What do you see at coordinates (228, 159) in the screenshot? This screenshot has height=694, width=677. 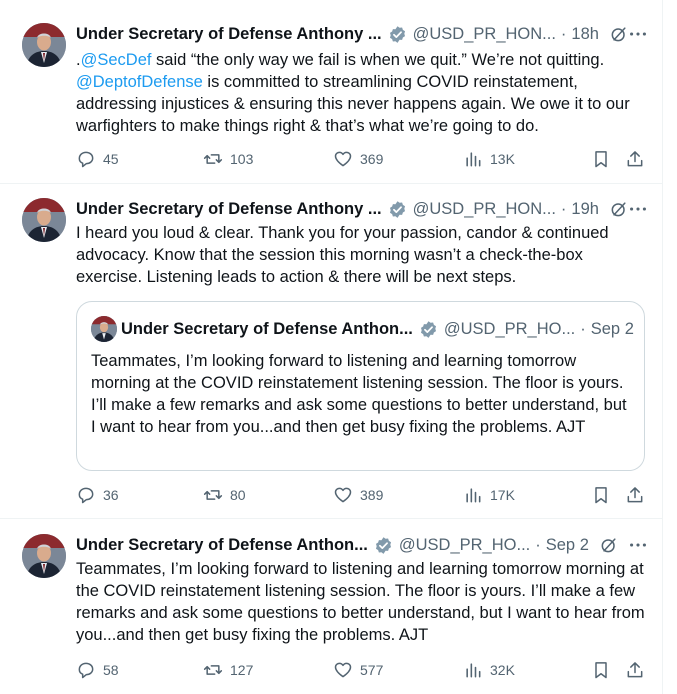 I see `repost-button: 103` at bounding box center [228, 159].